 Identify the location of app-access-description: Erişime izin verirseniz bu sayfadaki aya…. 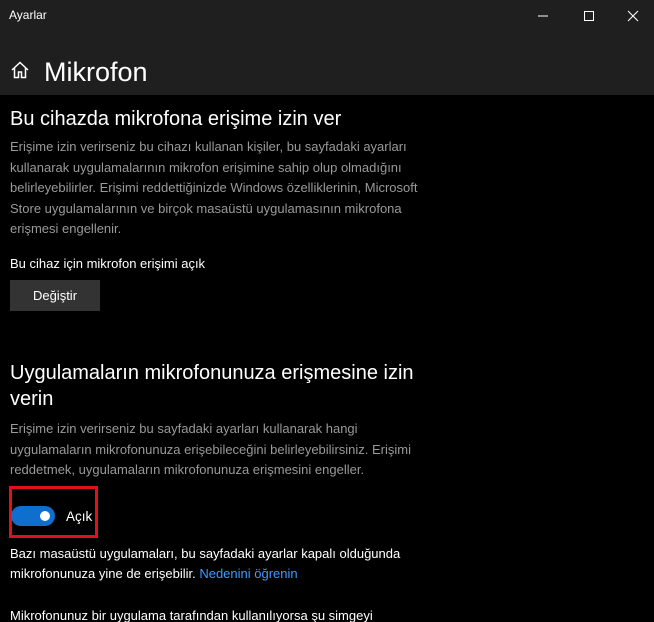
(237, 450).